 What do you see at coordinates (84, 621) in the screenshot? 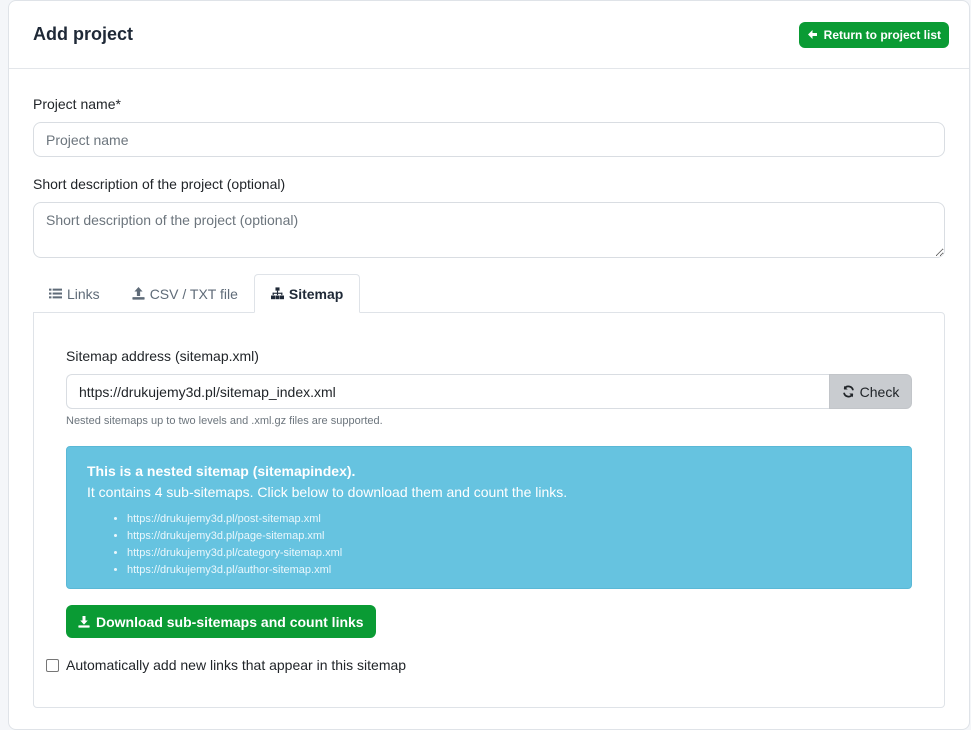
I see `download-icon` at bounding box center [84, 621].